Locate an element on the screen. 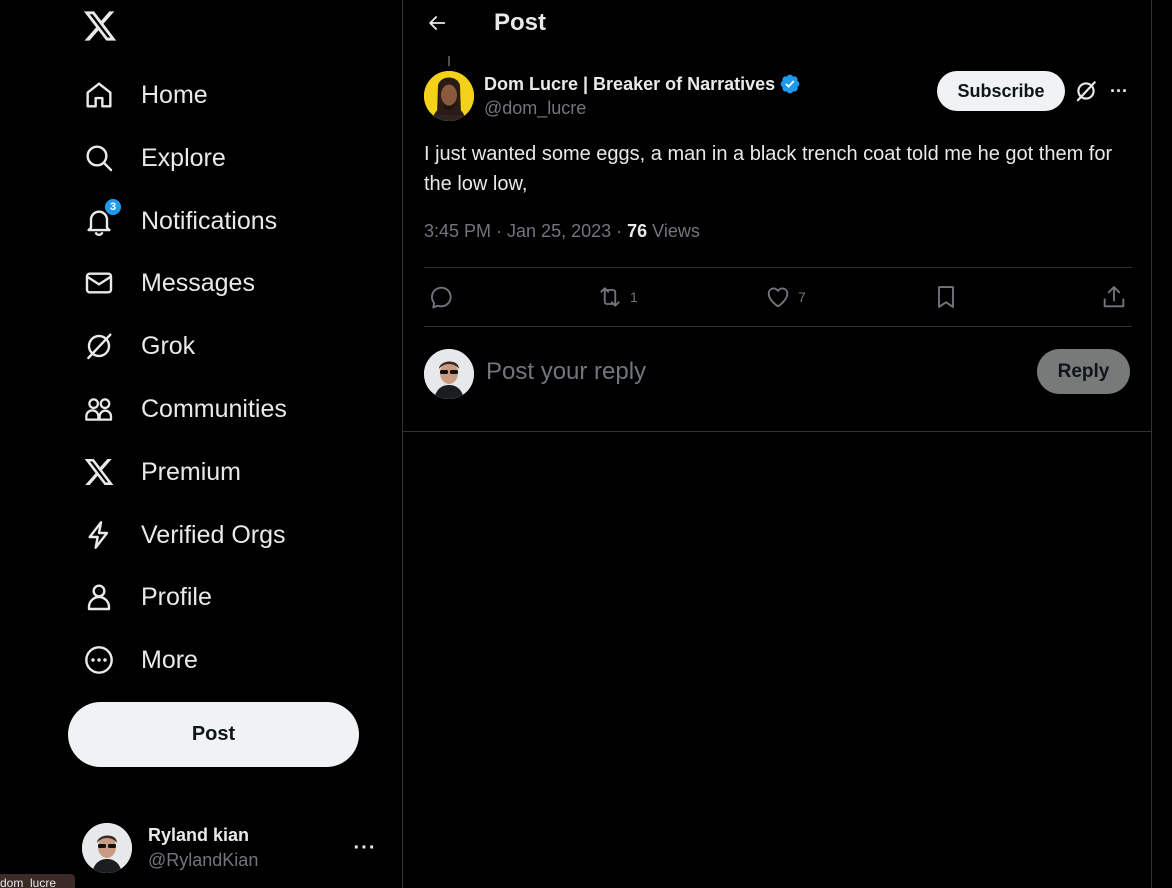  account-text: Ryland kian @RylandKian is located at coordinates (203, 848).